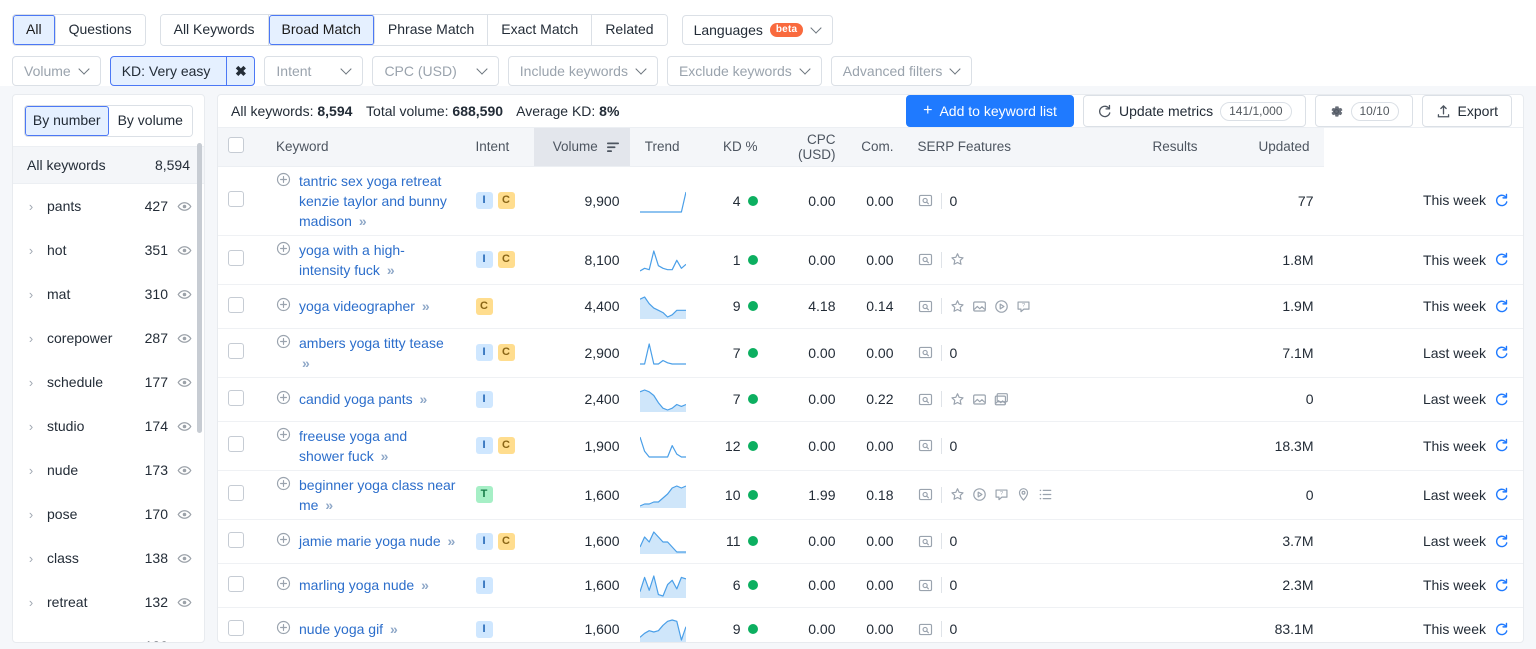 The height and width of the screenshot is (649, 1536). Describe the element at coordinates (314, 71) in the screenshot. I see `intent-filter: Intent` at that location.